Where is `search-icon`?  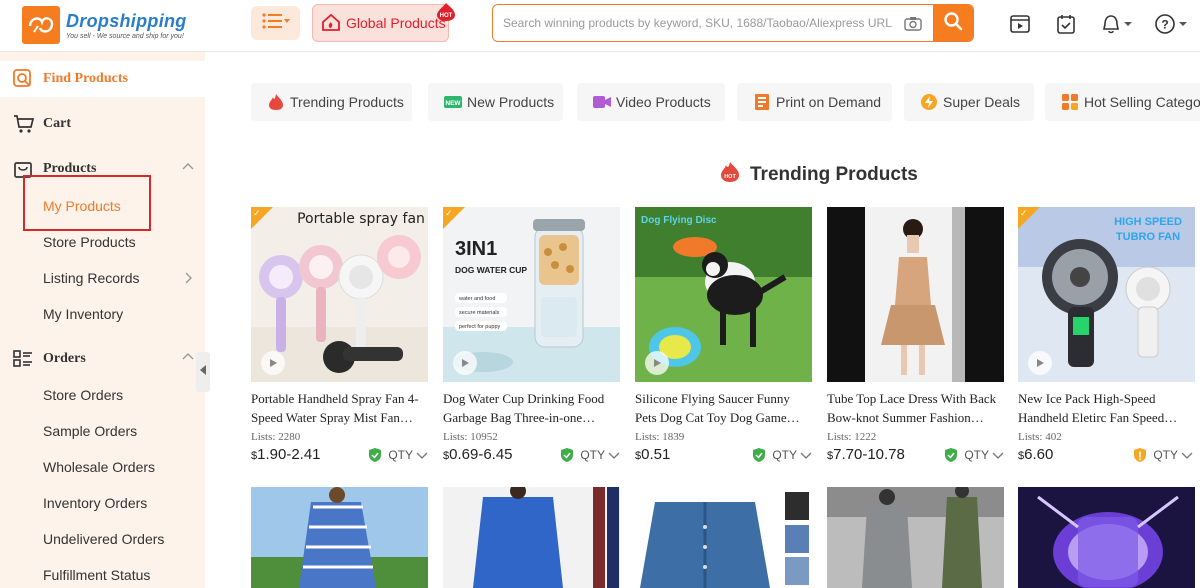
search-icon is located at coordinates (953, 23).